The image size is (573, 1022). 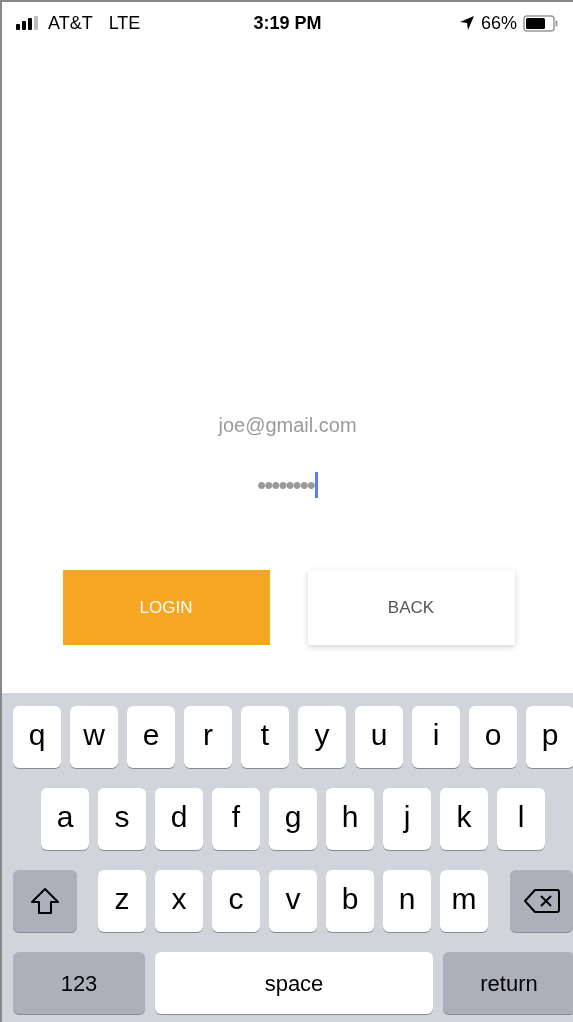 I want to click on key: p, so click(x=549, y=737).